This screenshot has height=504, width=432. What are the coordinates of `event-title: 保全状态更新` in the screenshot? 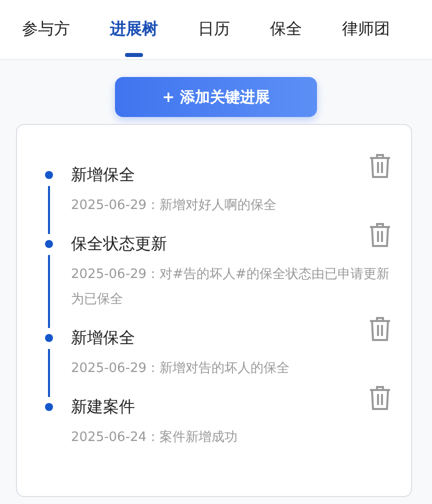 It's located at (119, 244).